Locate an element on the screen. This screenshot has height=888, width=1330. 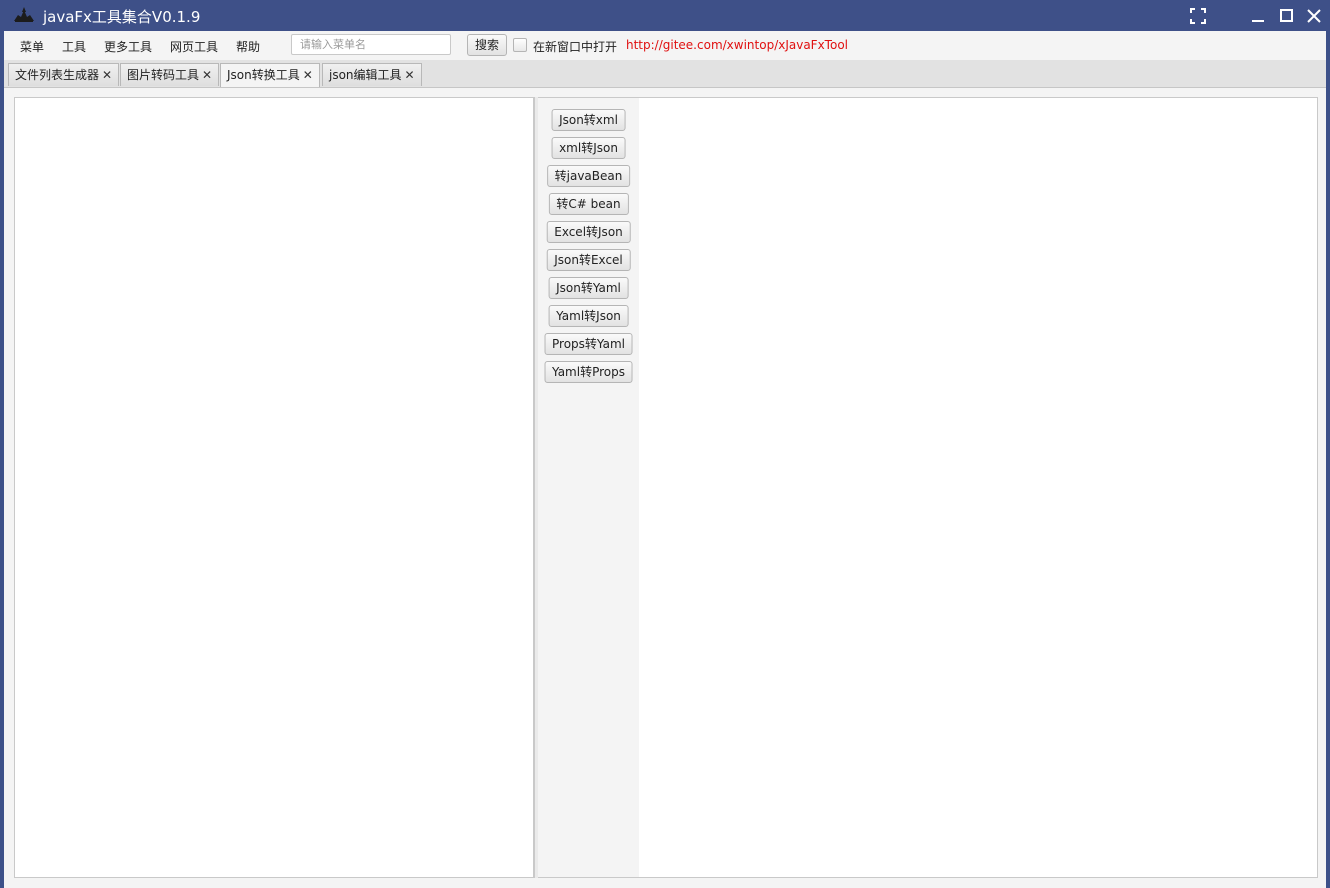
excel-to-json-button: Excel转Json is located at coordinates (588, 232).